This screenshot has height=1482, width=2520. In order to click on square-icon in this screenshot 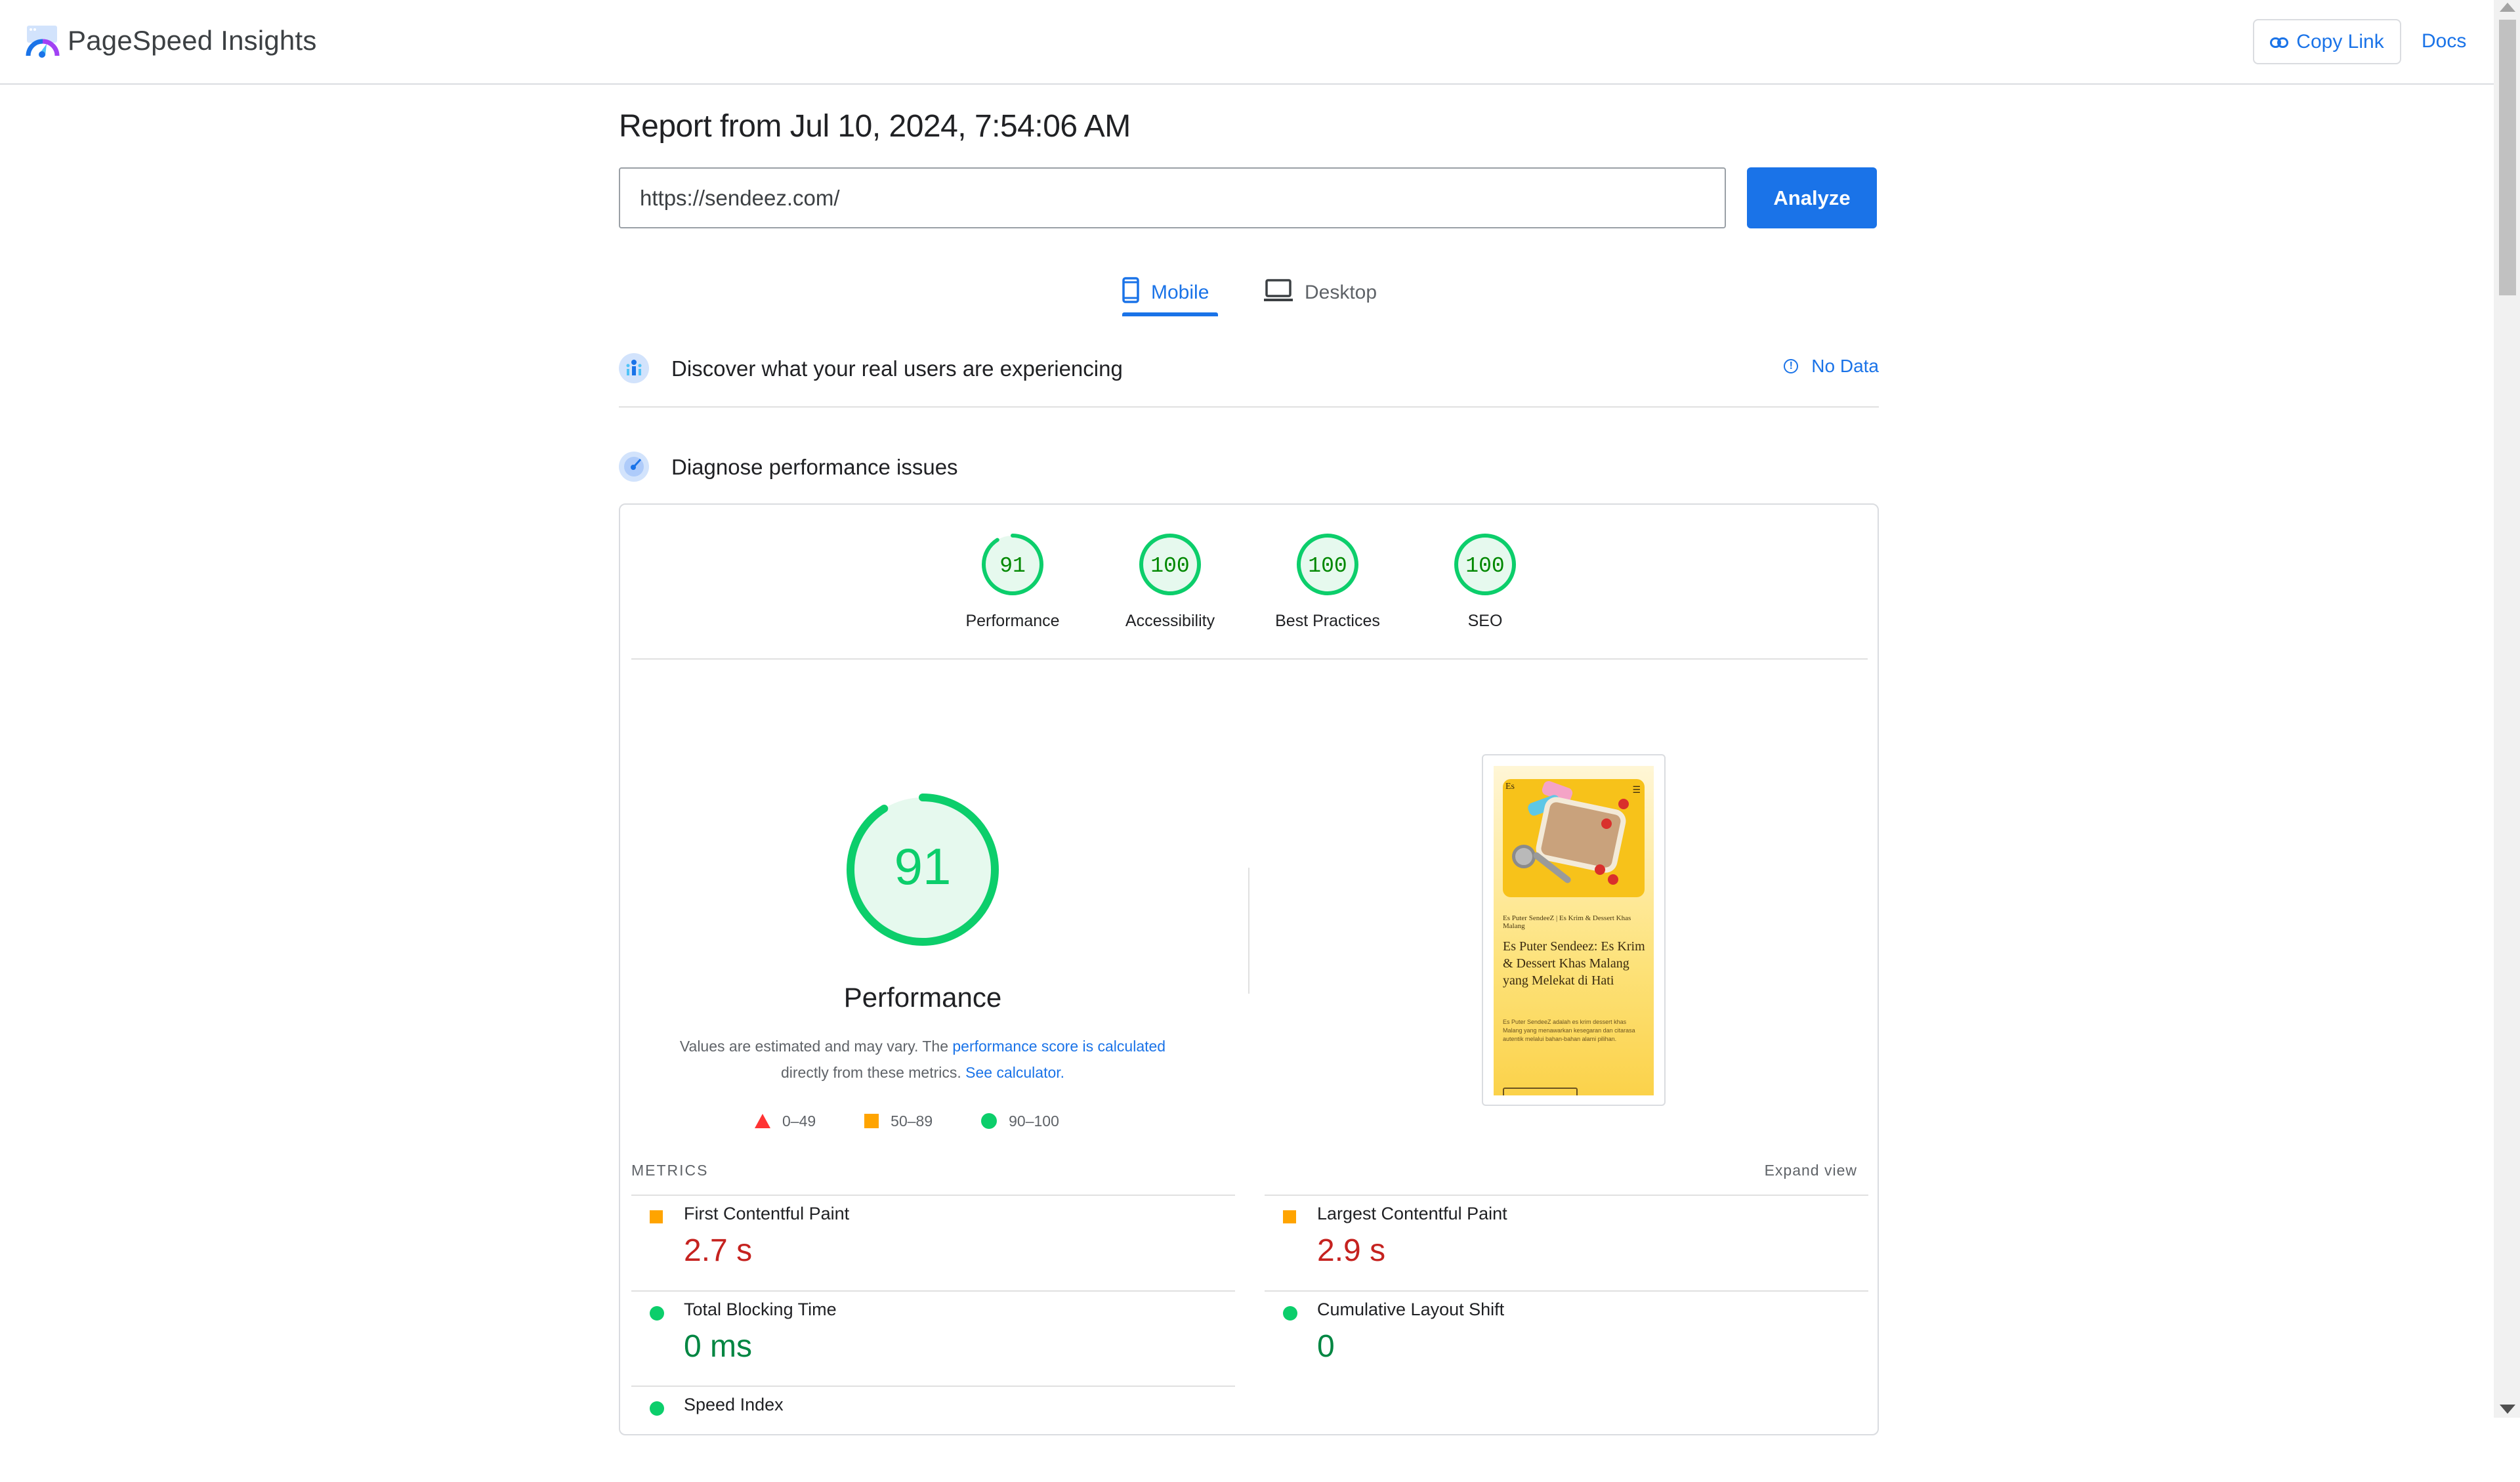, I will do `click(871, 1121)`.